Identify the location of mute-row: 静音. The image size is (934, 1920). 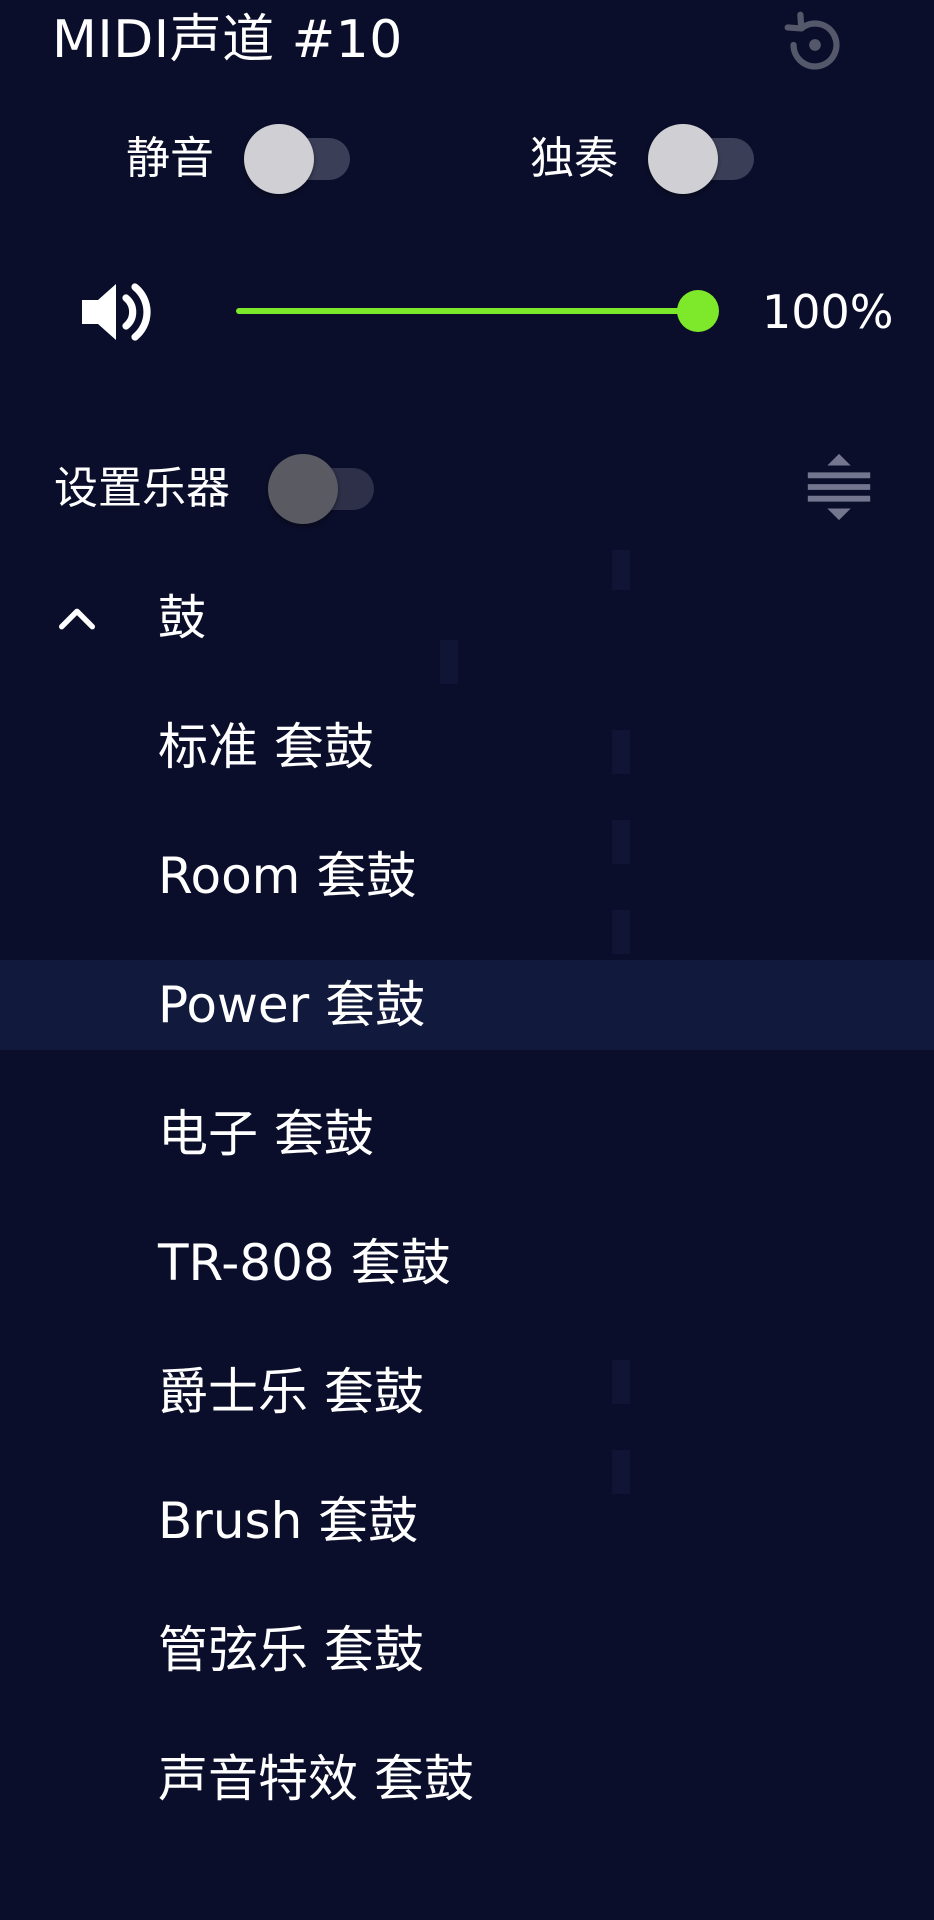
(240, 159).